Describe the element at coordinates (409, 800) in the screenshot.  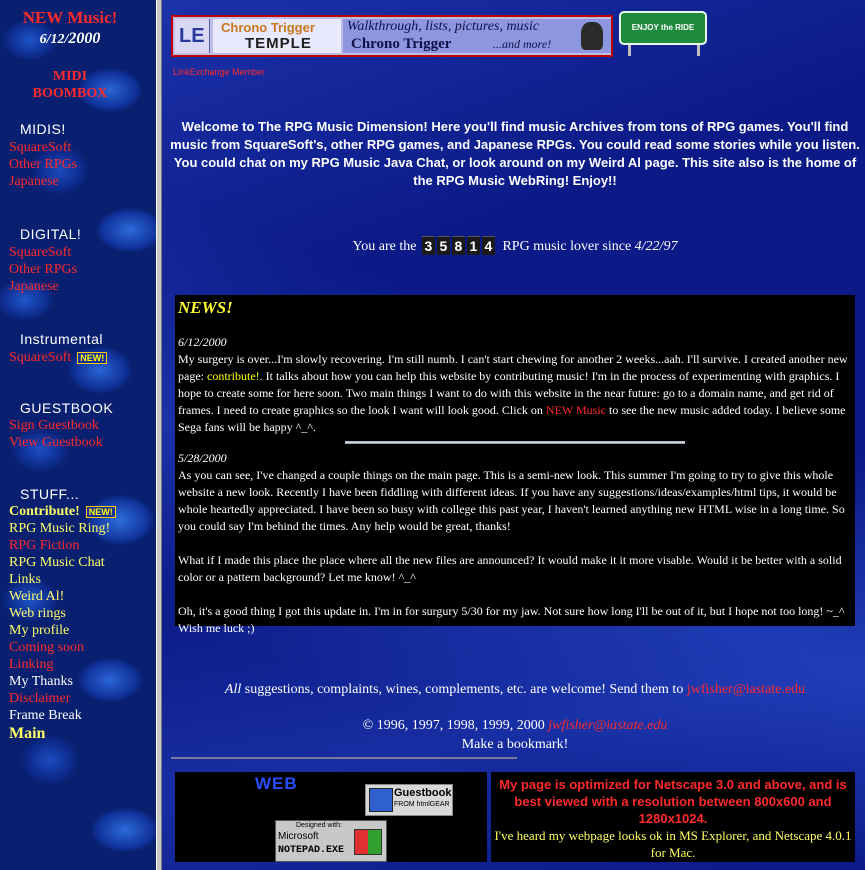
I see `htmlgear-guestbook-badge: Guestbook FROM htmlGEAR` at that location.